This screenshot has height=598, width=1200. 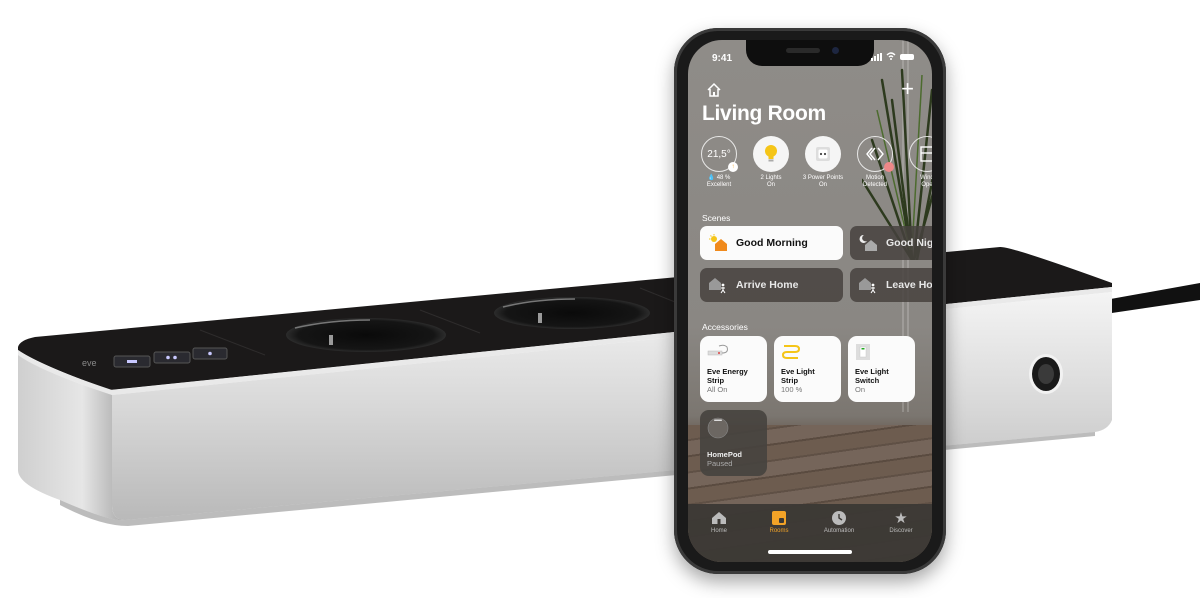 I want to click on power-button, so click(x=1046, y=374).